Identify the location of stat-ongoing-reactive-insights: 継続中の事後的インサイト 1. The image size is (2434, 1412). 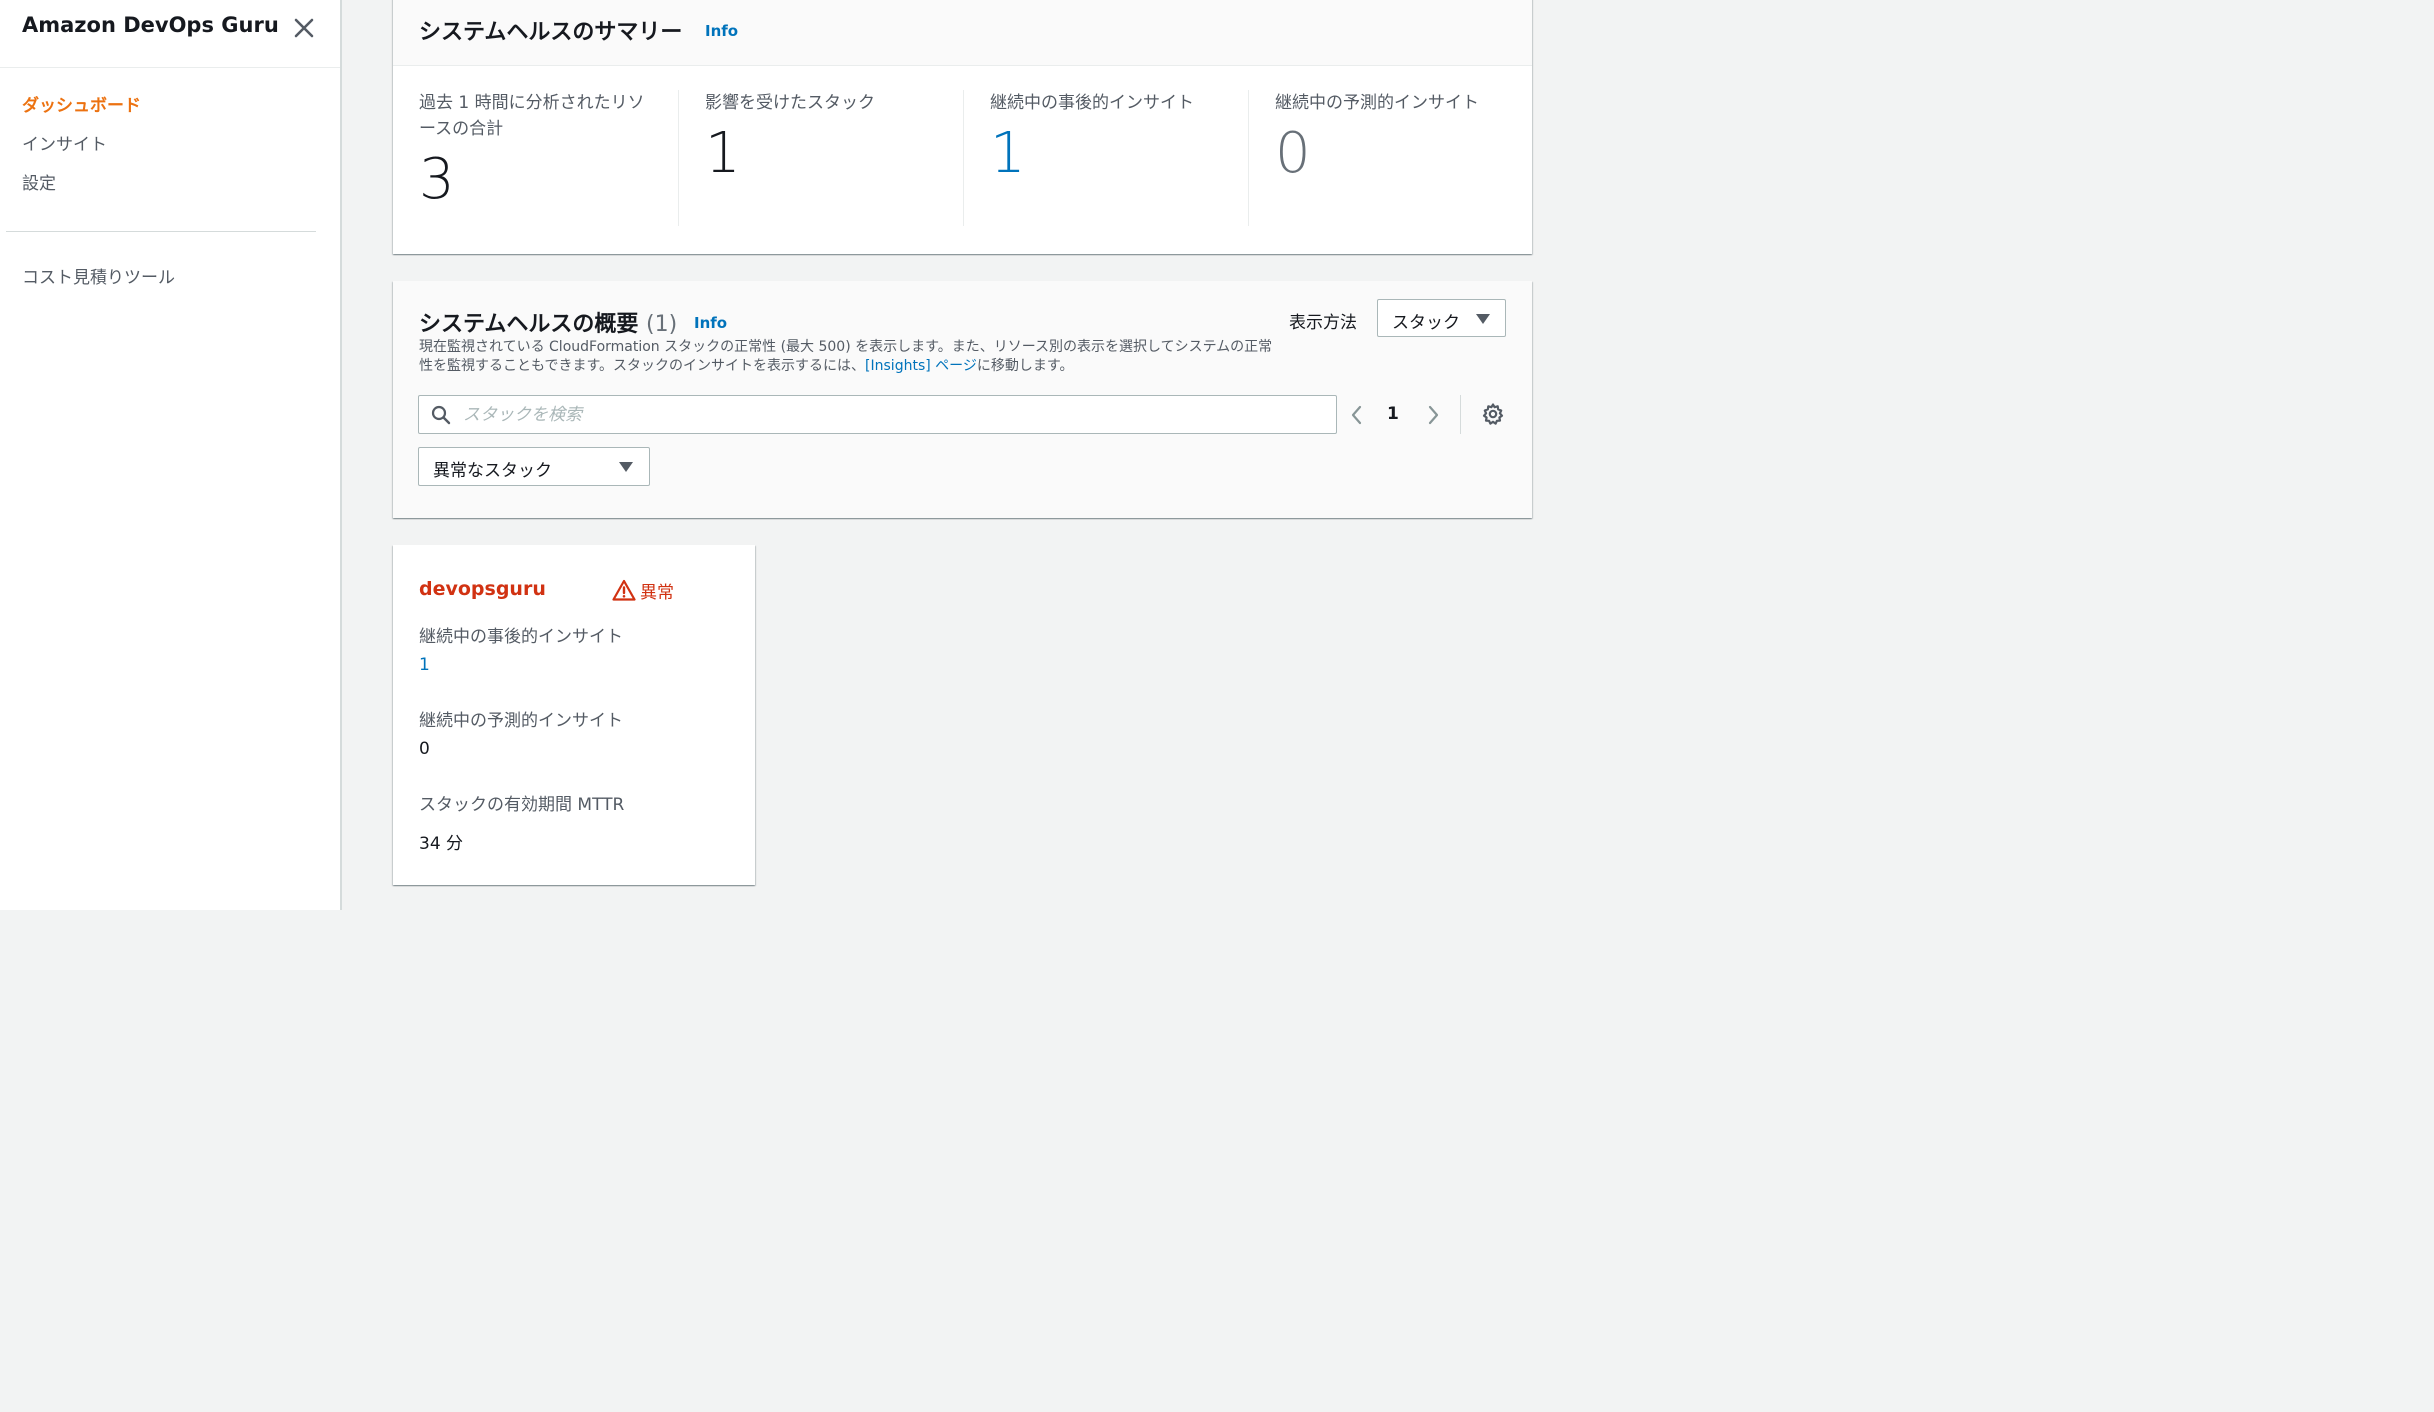
(1115, 158).